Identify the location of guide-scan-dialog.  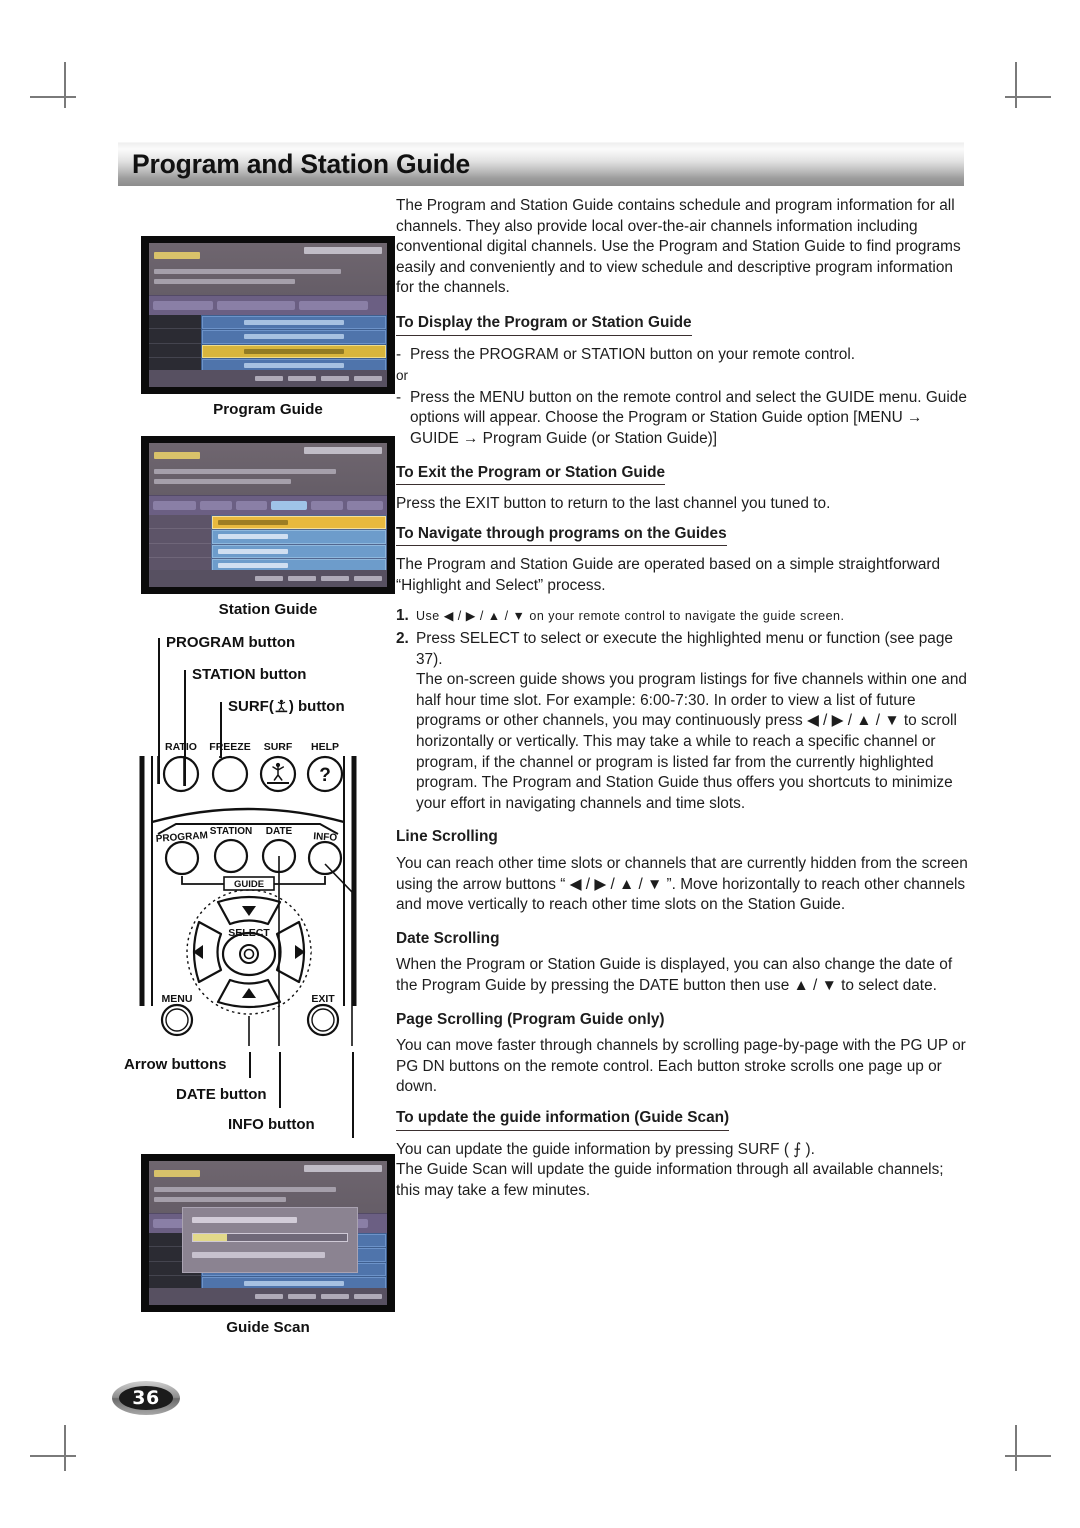
(270, 1240).